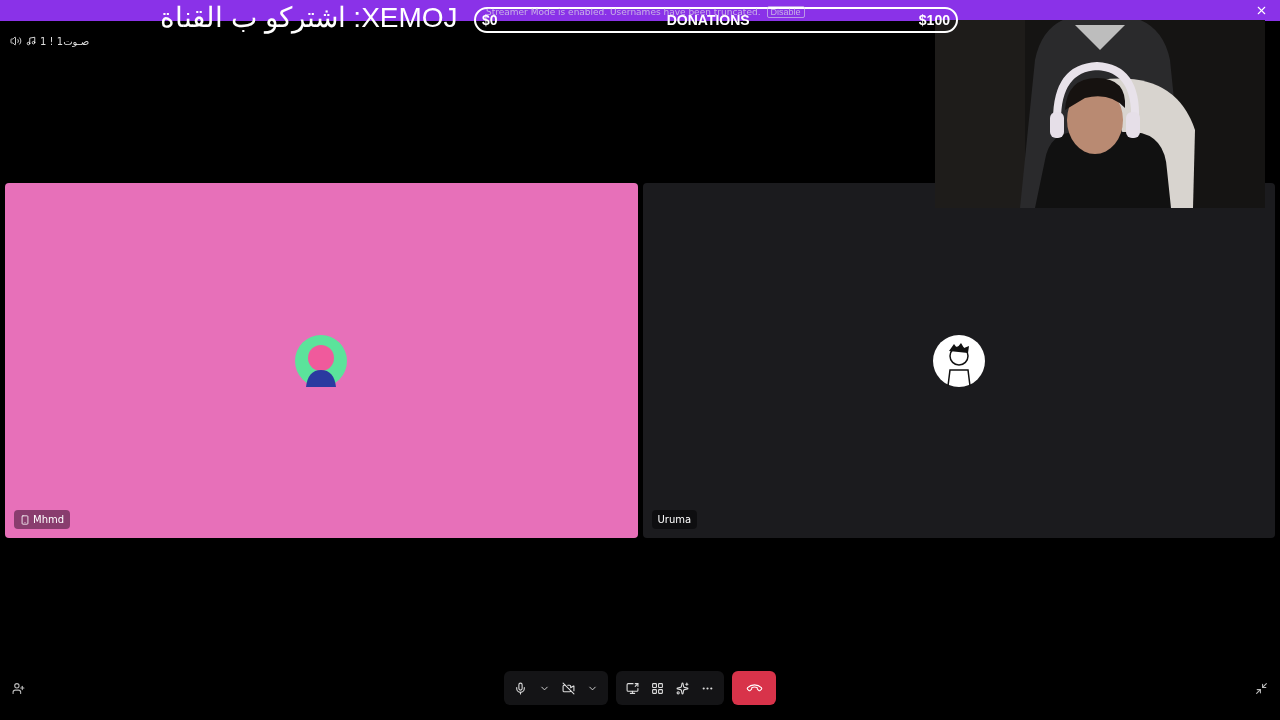  Describe the element at coordinates (657, 688) in the screenshot. I see `grid-icon` at that location.